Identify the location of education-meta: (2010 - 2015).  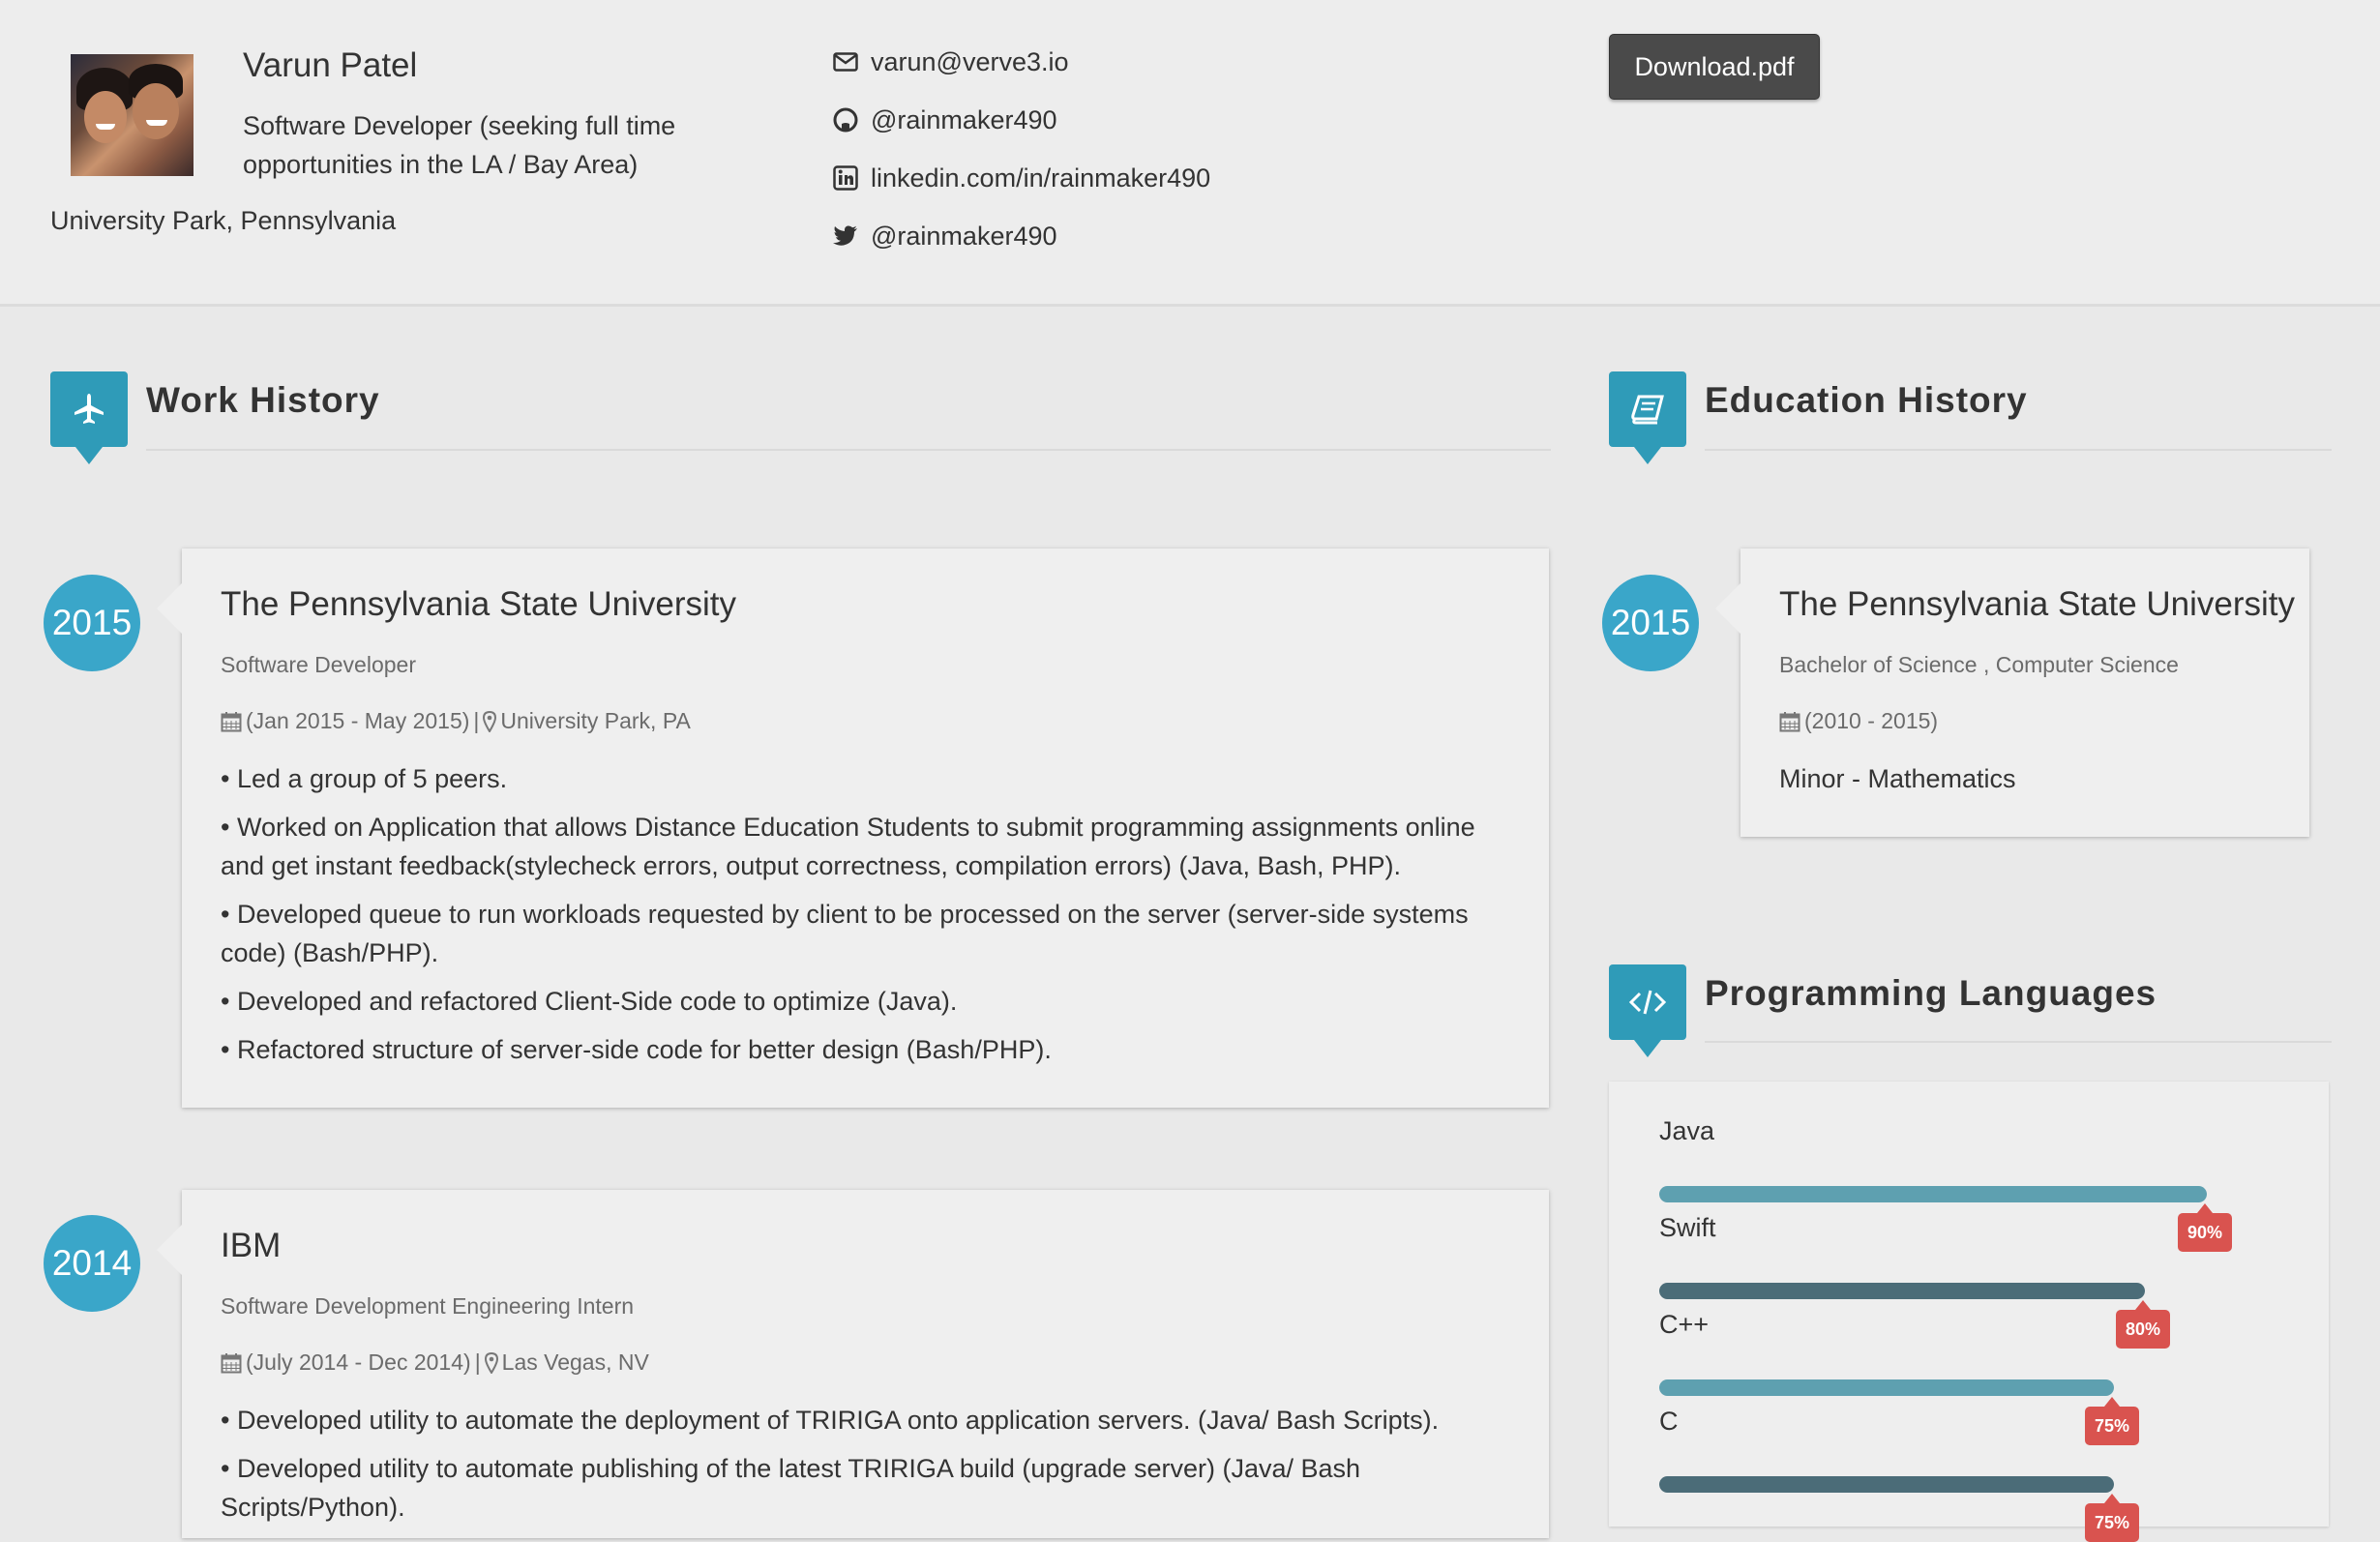
(1859, 721).